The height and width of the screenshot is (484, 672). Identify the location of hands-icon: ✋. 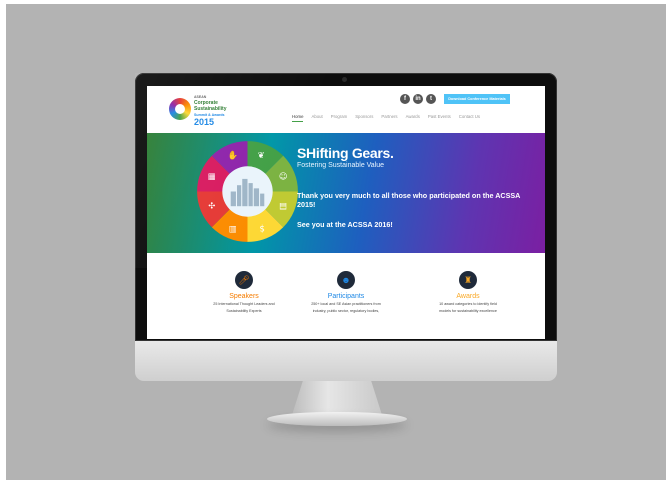
(233, 155).